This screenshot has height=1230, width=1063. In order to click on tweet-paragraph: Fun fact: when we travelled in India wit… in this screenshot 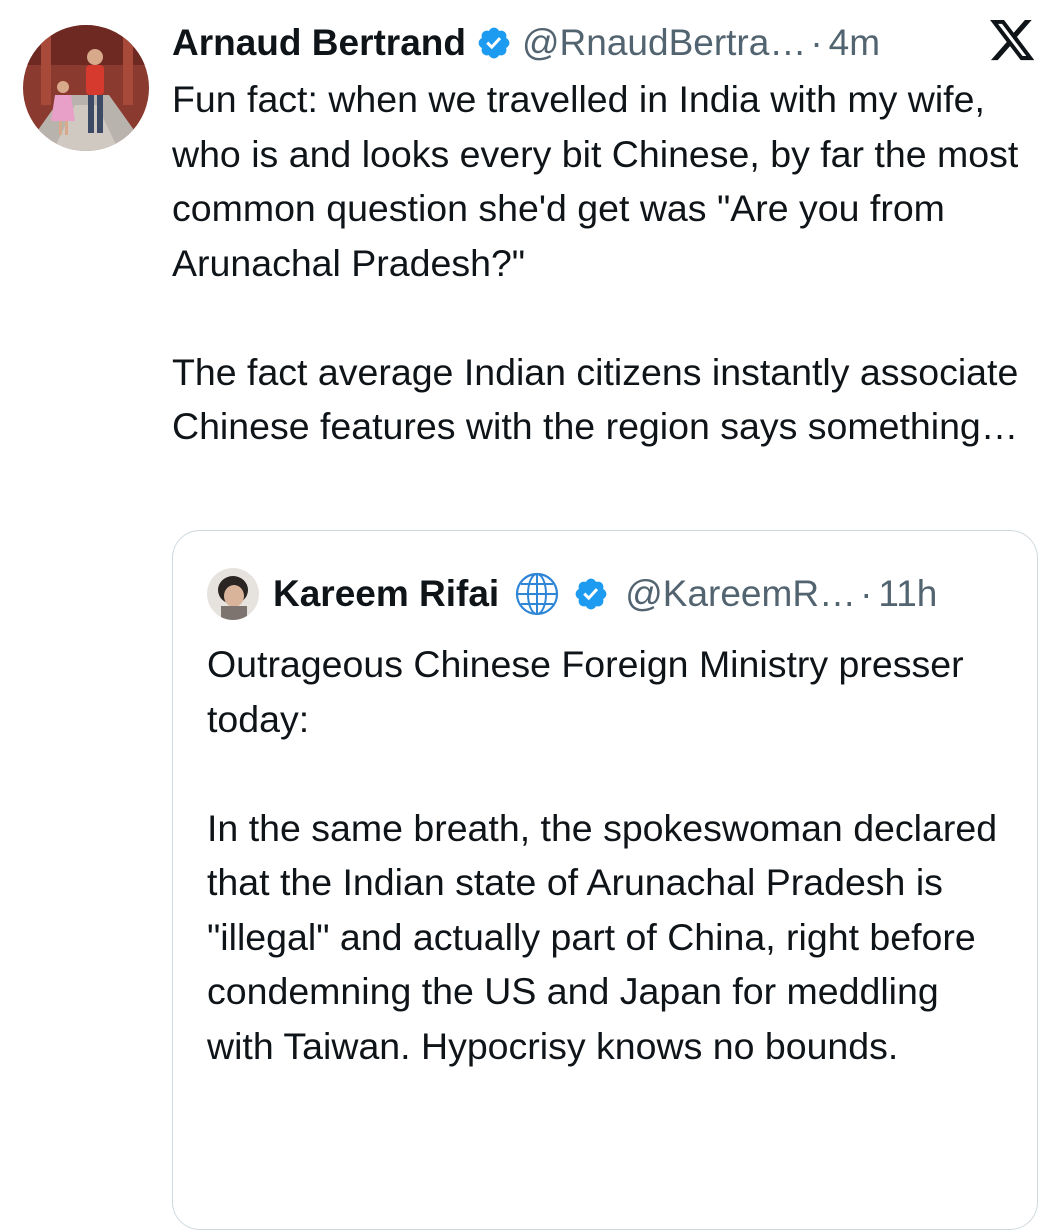, I will do `click(595, 181)`.